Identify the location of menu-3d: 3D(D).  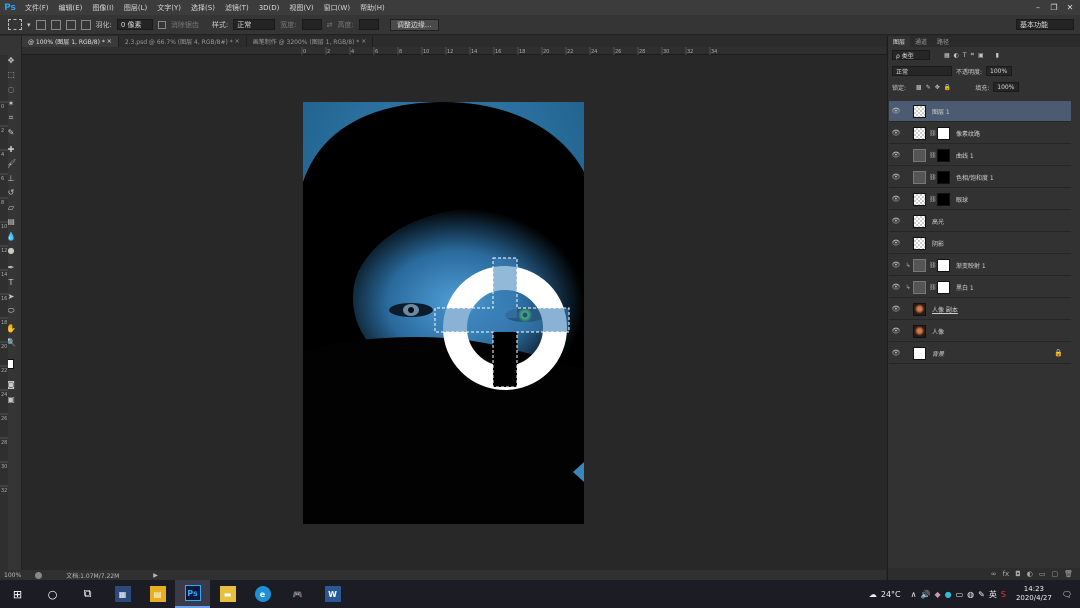
(269, 8).